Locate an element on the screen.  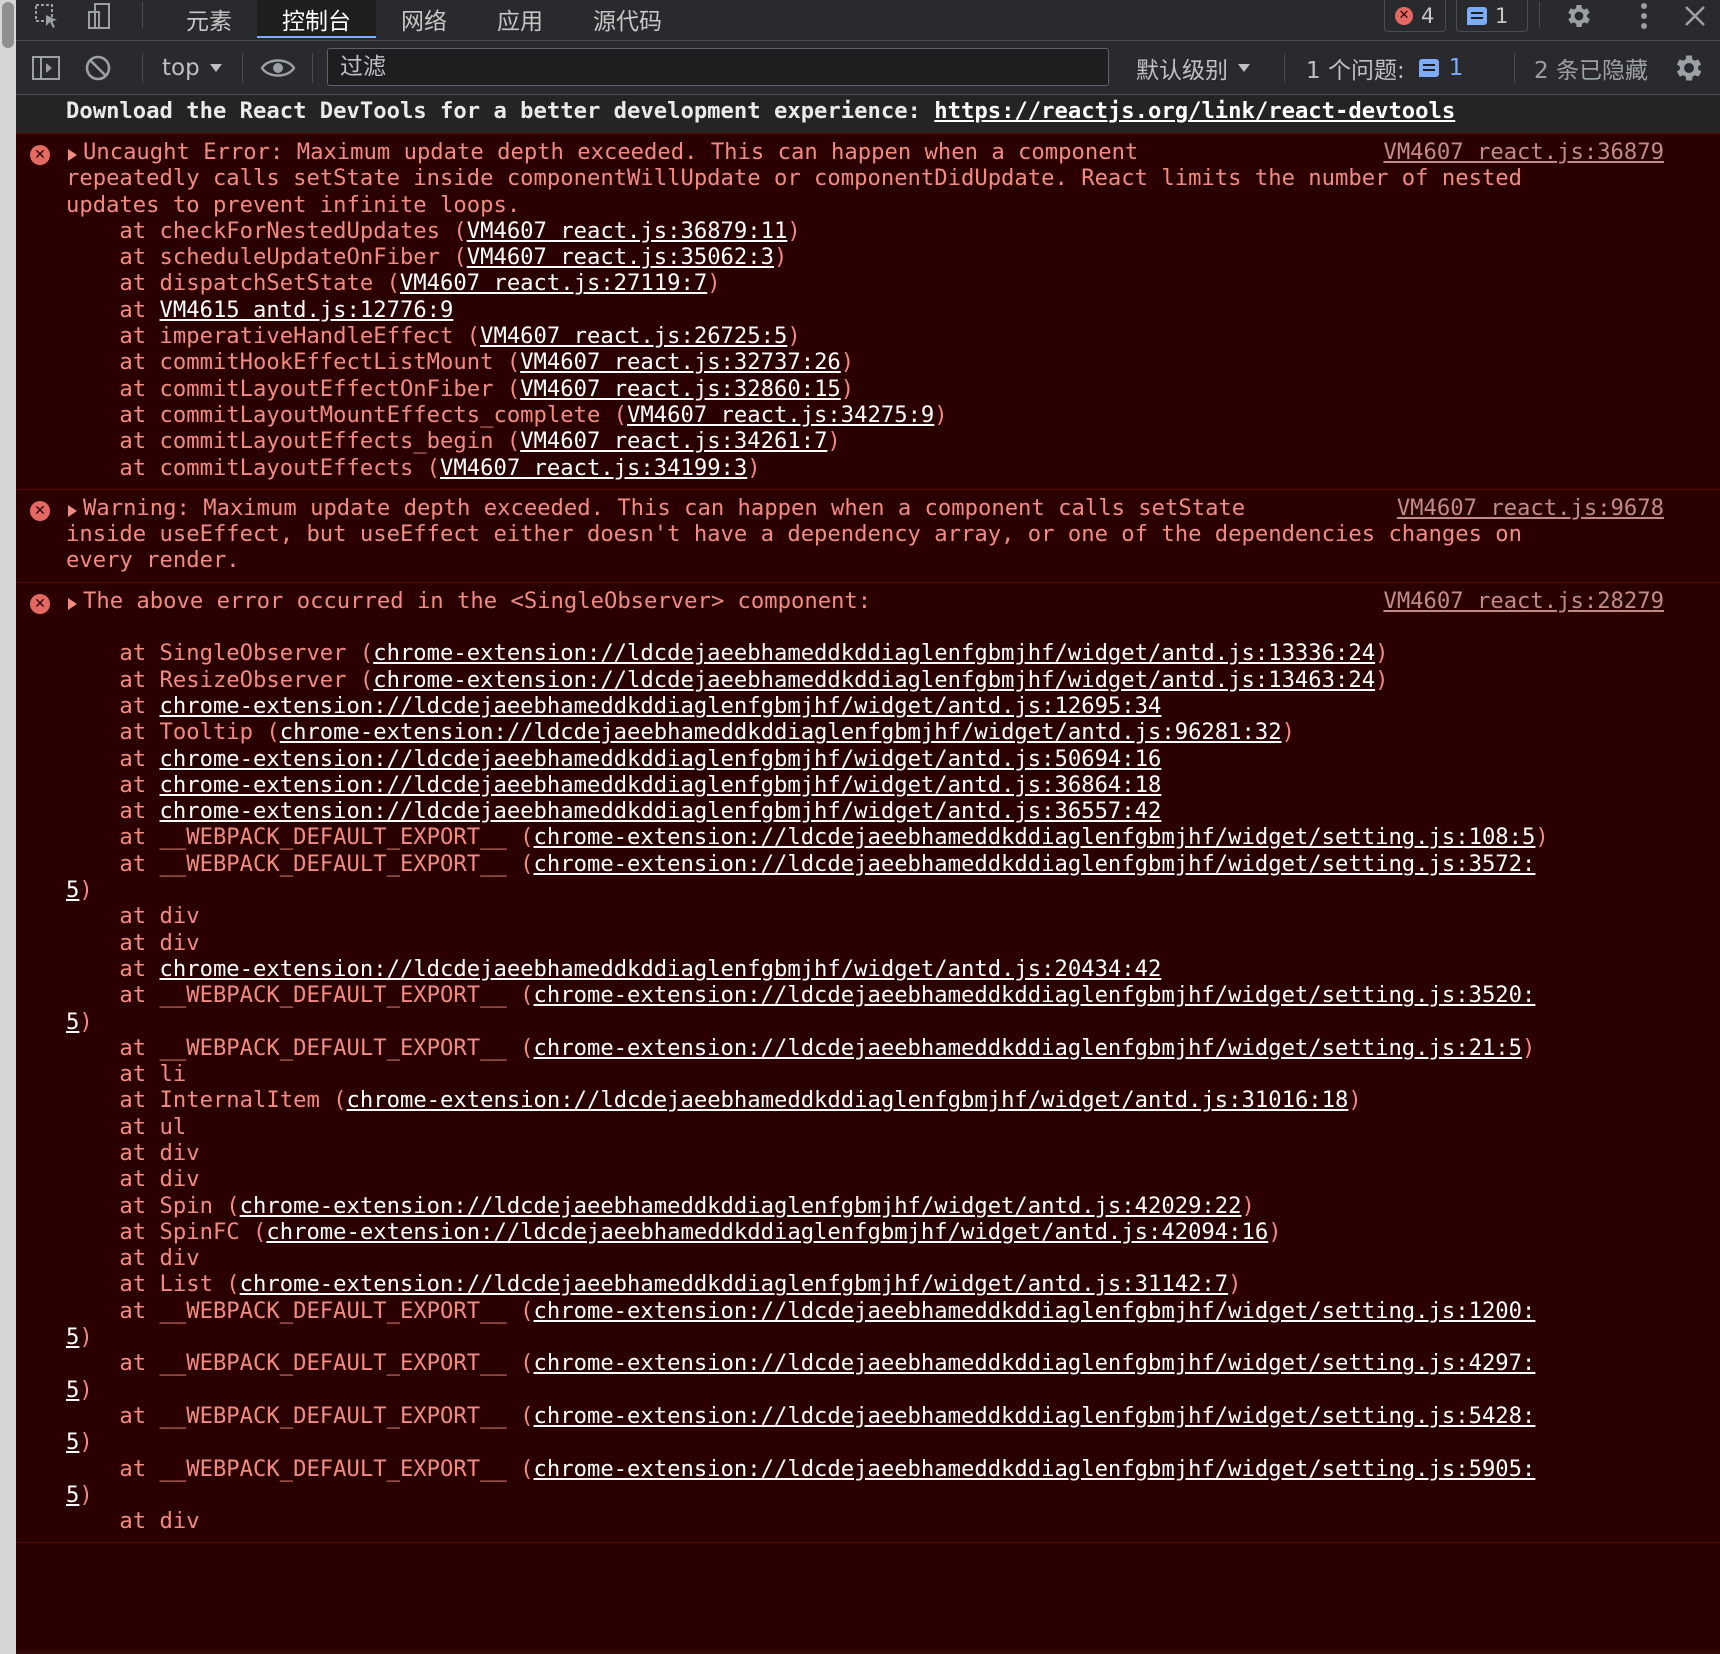
stack-frame: at div is located at coordinates (893, 916).